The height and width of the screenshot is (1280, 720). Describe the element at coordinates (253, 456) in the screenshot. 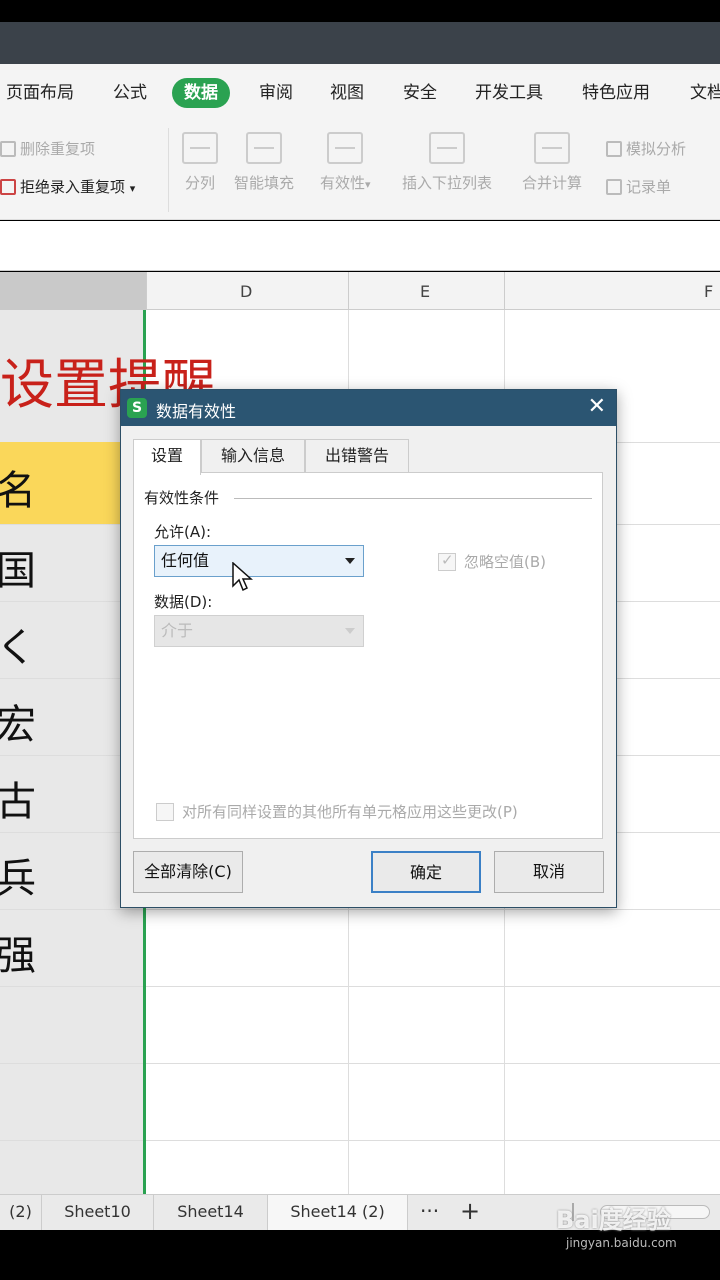

I see `tab-input-message: 输入信息` at that location.